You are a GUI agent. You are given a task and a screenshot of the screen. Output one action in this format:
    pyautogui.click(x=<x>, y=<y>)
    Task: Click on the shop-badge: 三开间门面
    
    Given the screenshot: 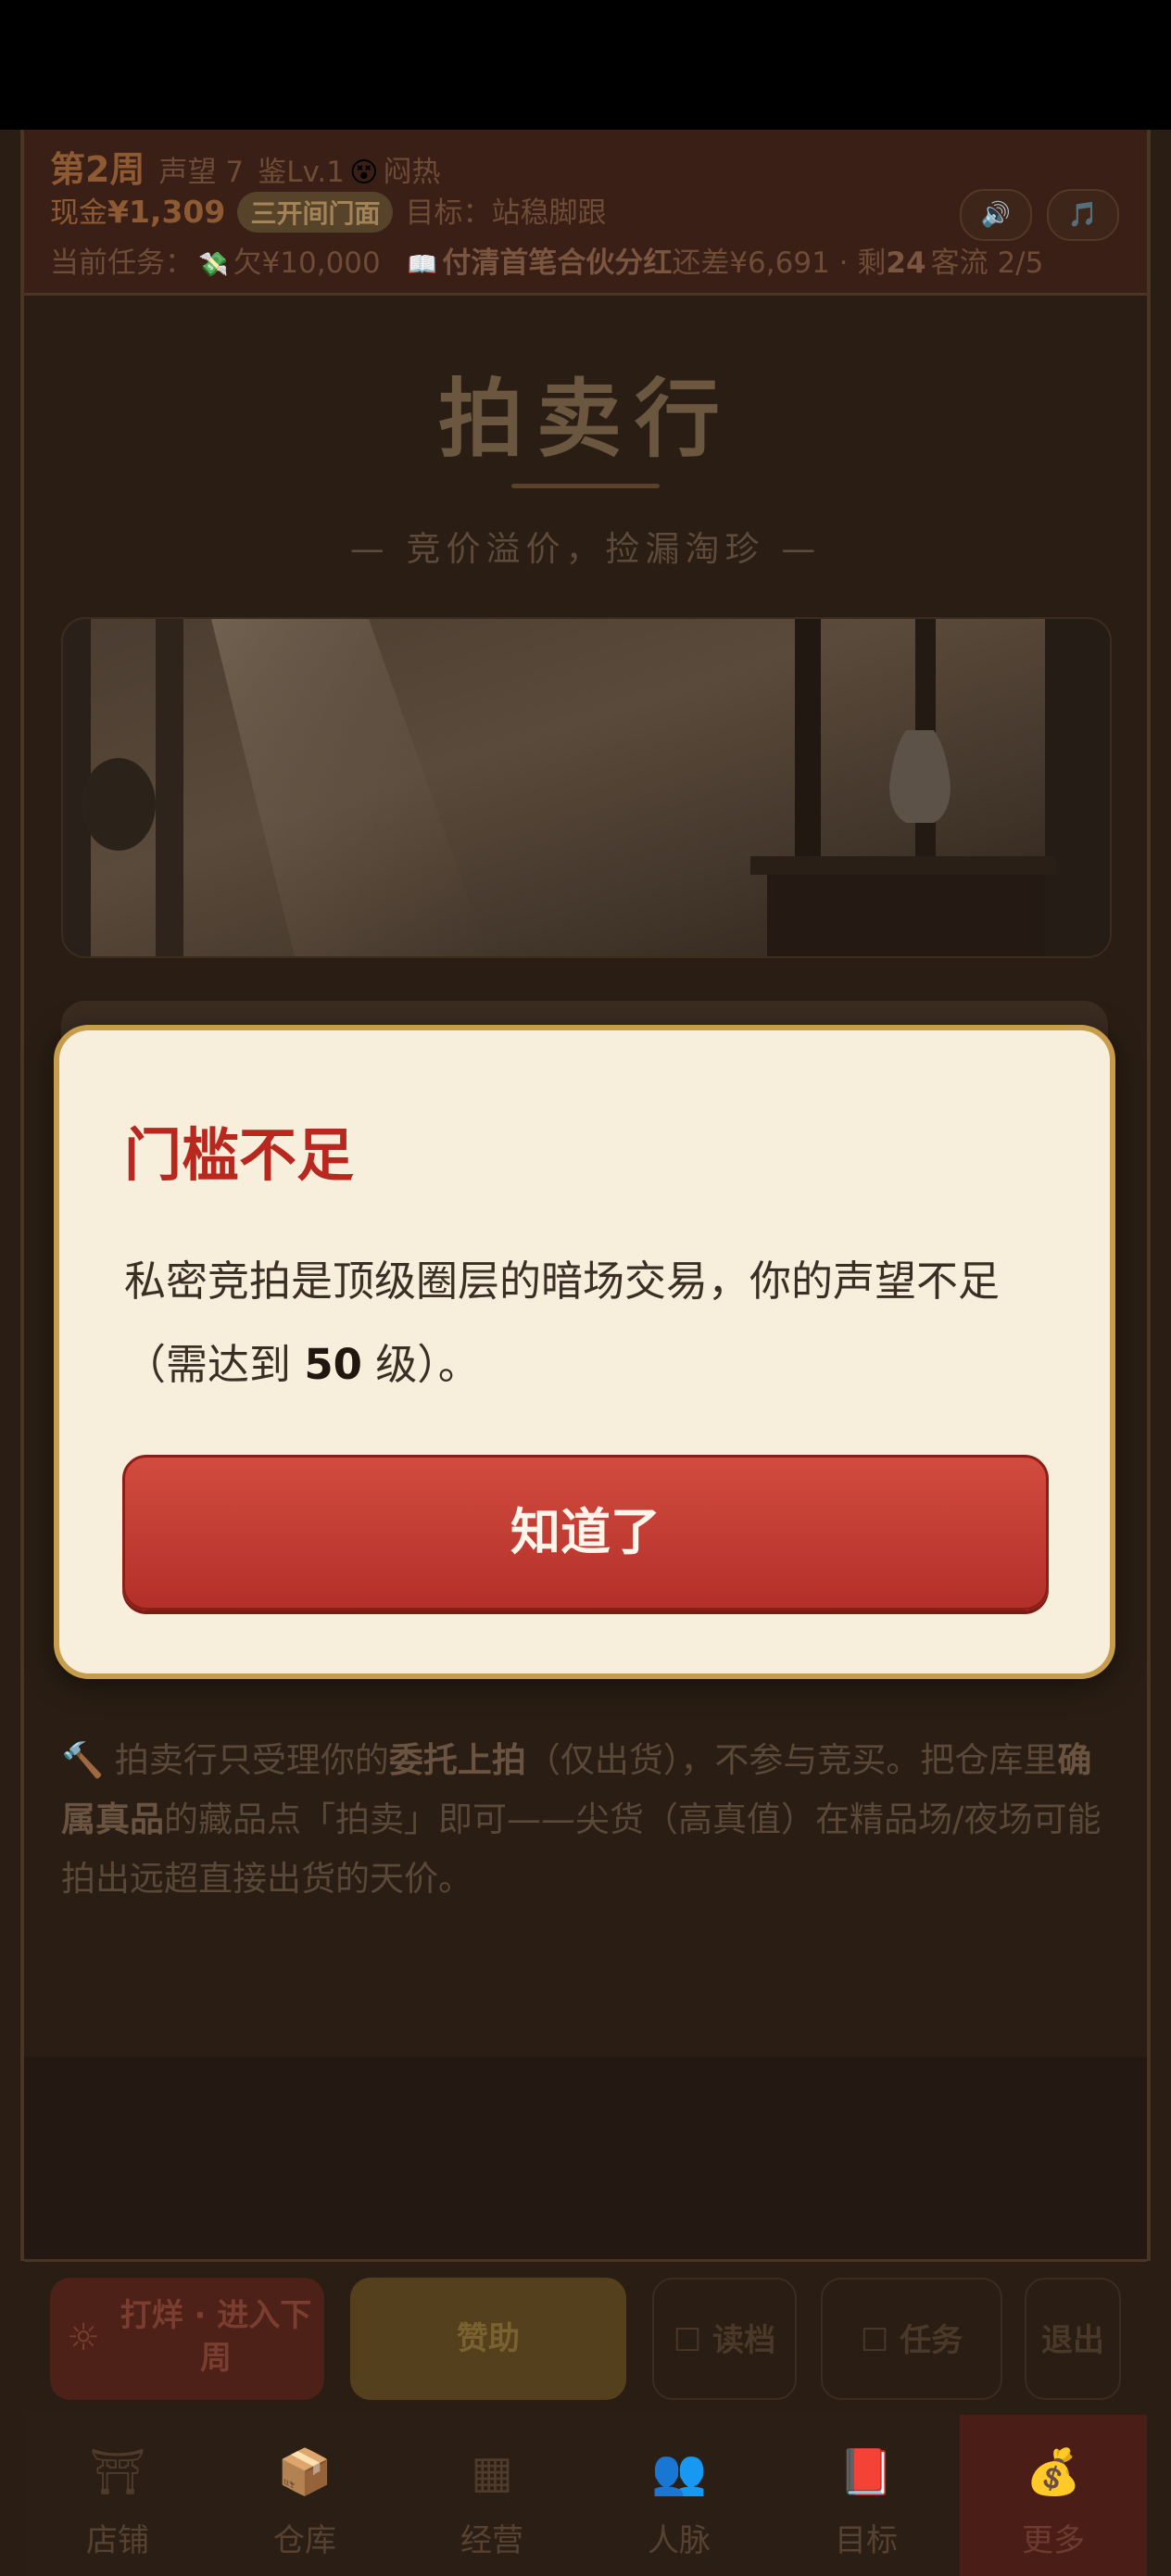 What is the action you would take?
    pyautogui.click(x=315, y=213)
    